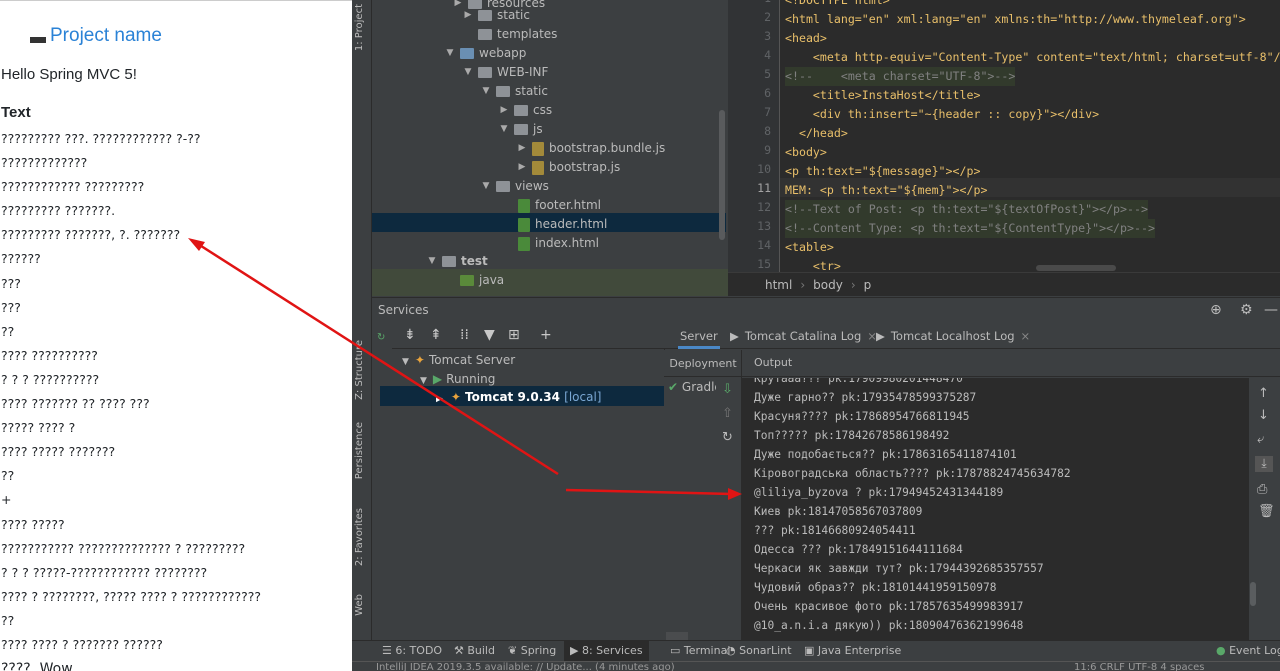  What do you see at coordinates (727, 413) in the screenshot?
I see `undeploy-icon: ⇧` at bounding box center [727, 413].